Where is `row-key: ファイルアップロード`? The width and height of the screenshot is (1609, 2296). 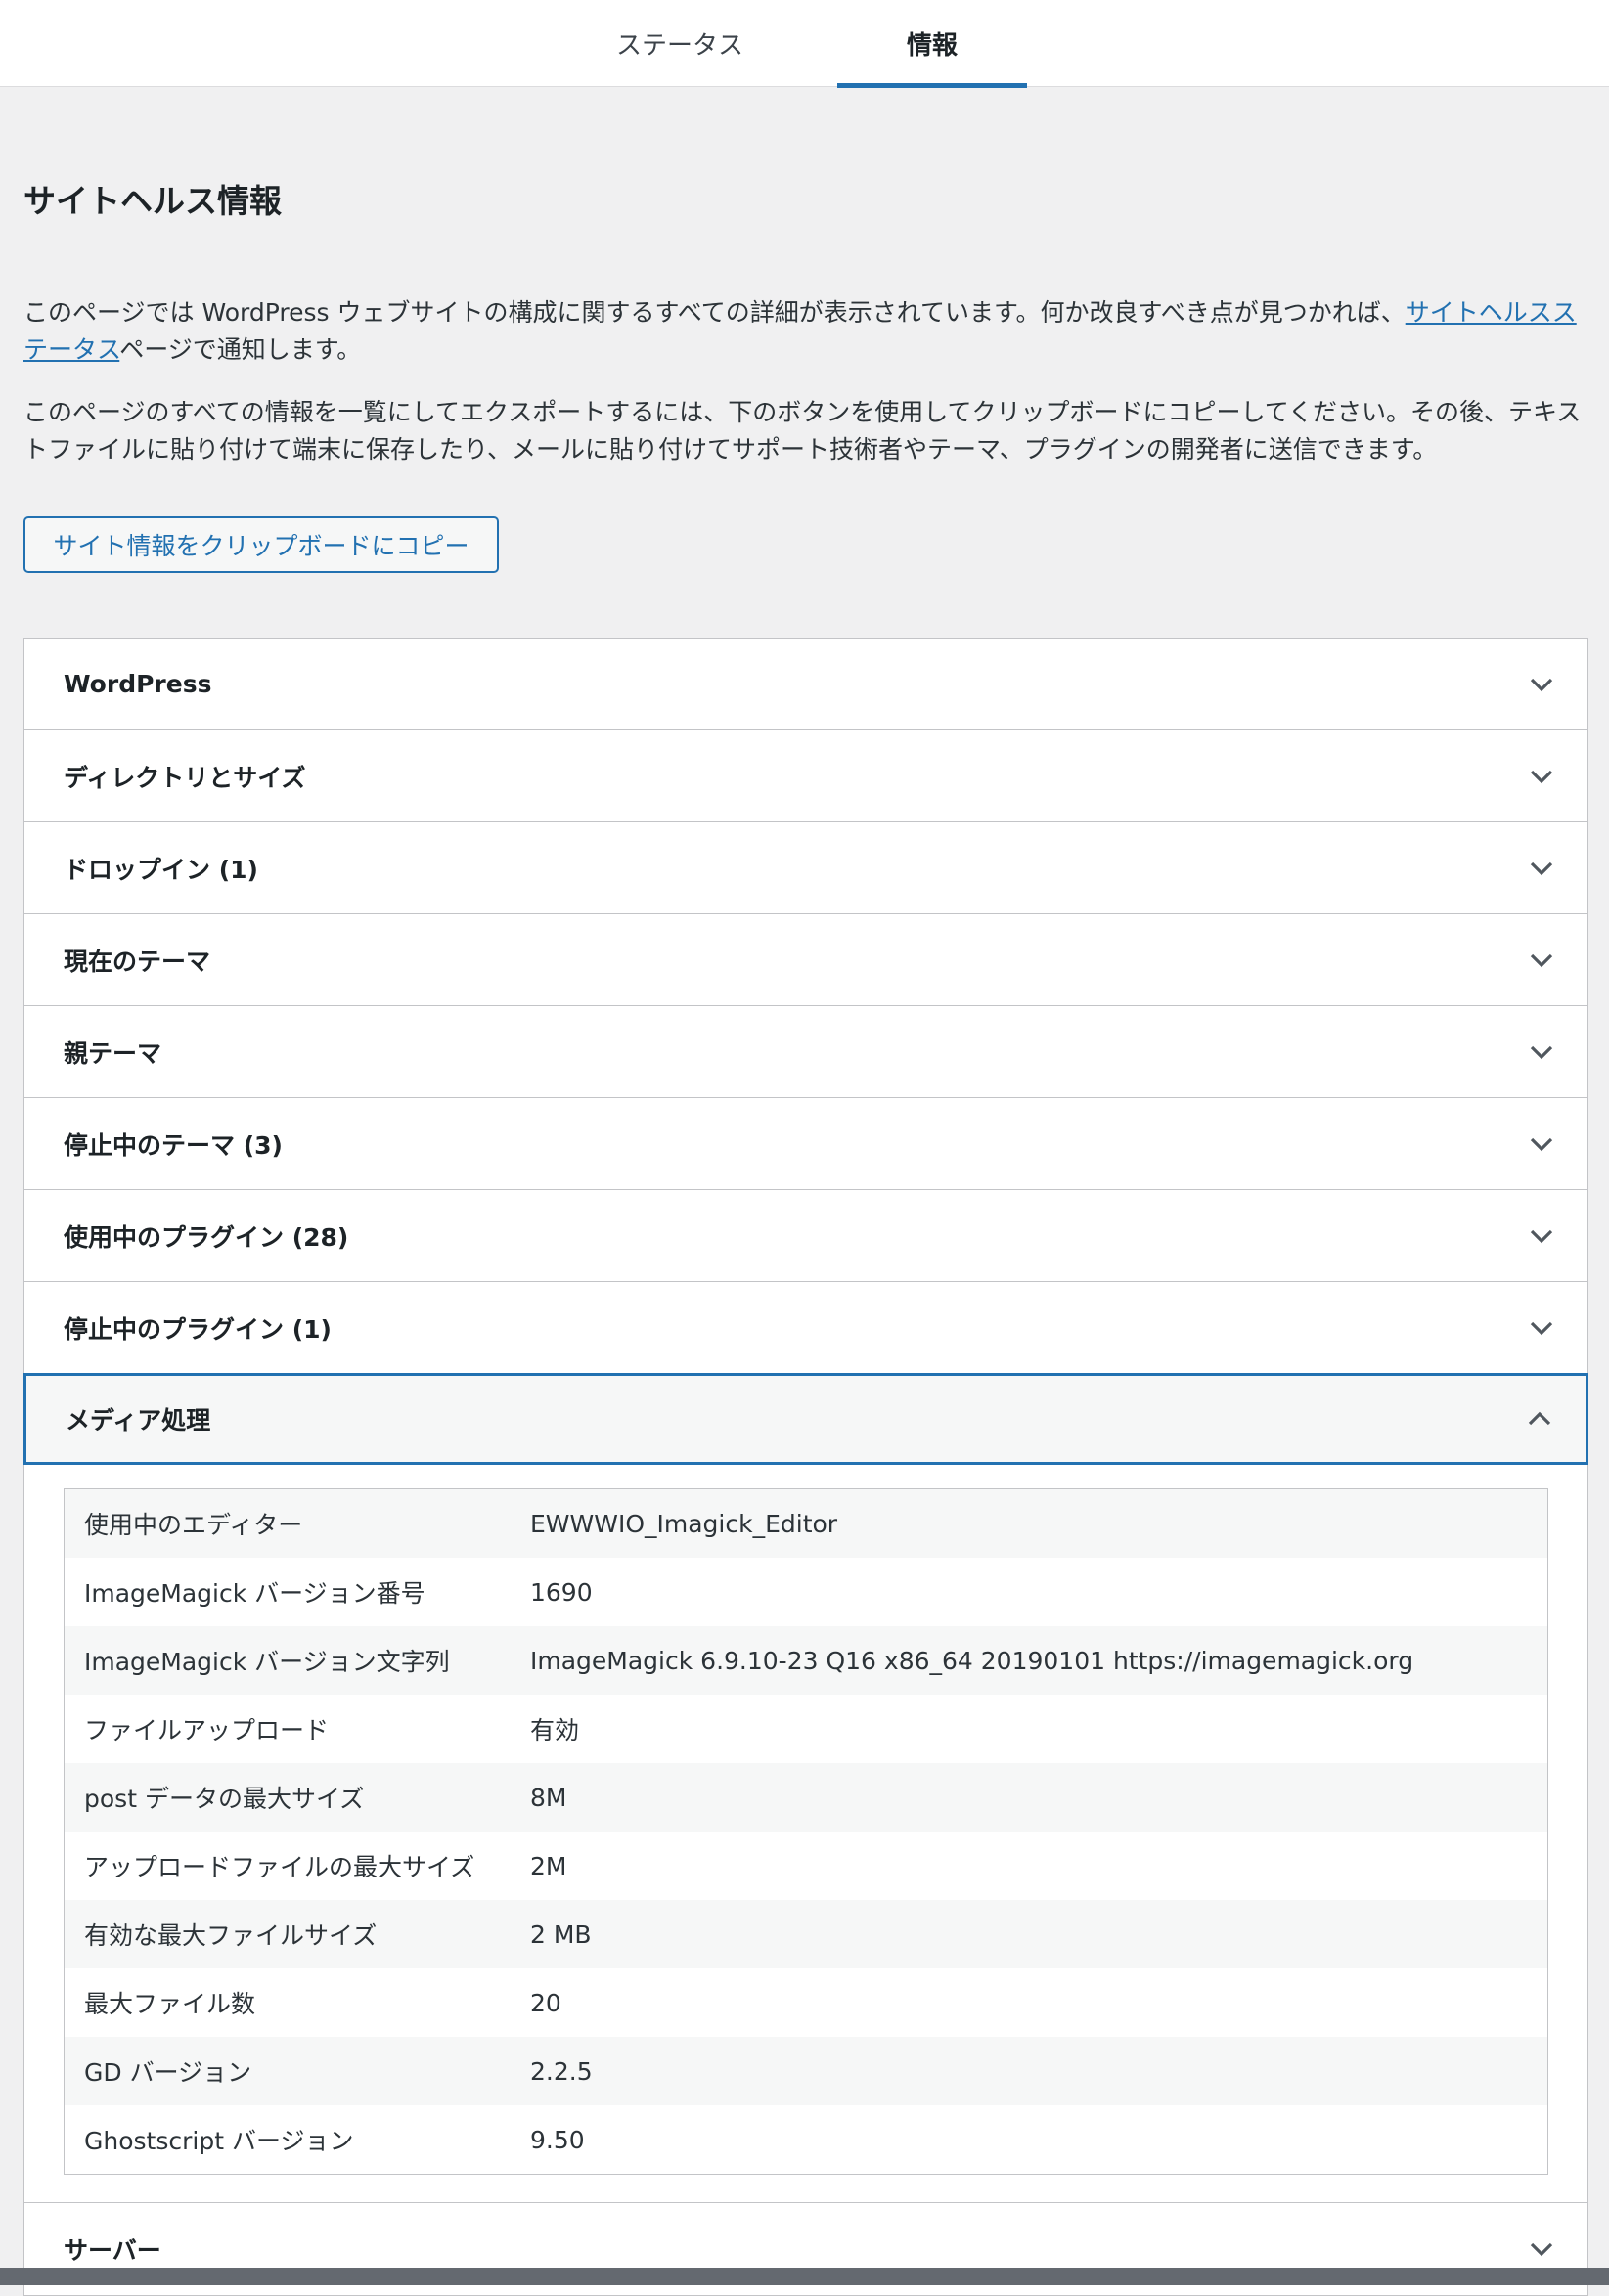
row-key: ファイルアップロード is located at coordinates (207, 1730).